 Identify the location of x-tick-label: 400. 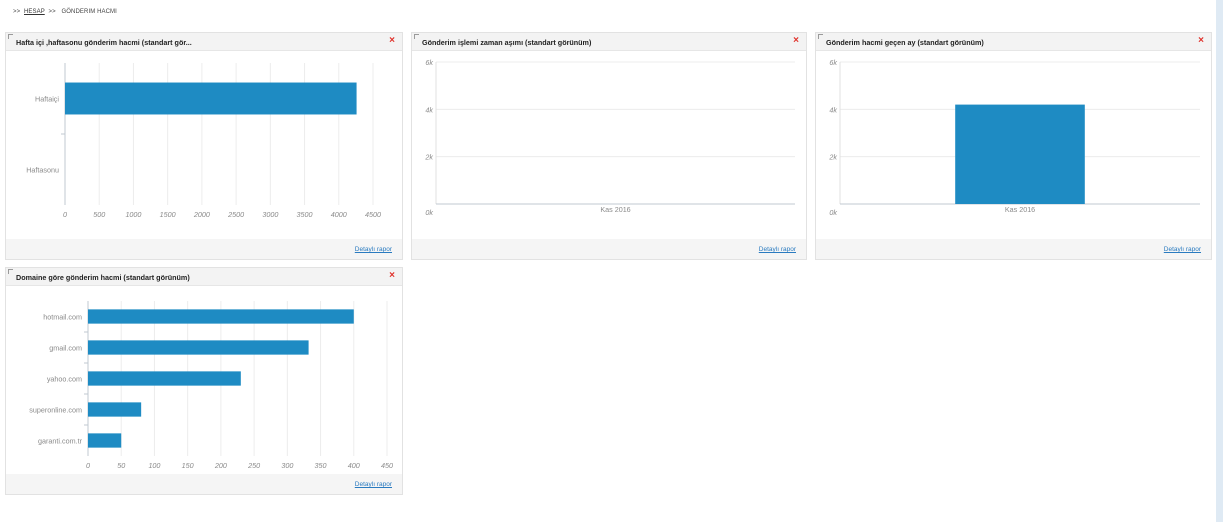
(354, 465).